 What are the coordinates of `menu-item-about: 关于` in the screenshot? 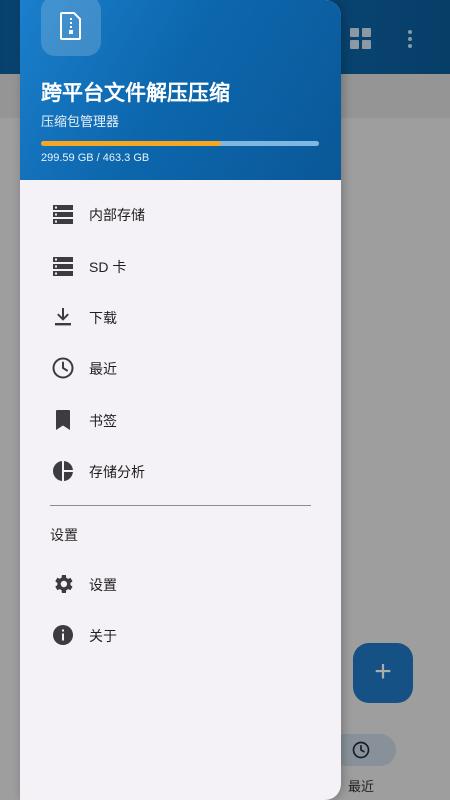 It's located at (180, 635).